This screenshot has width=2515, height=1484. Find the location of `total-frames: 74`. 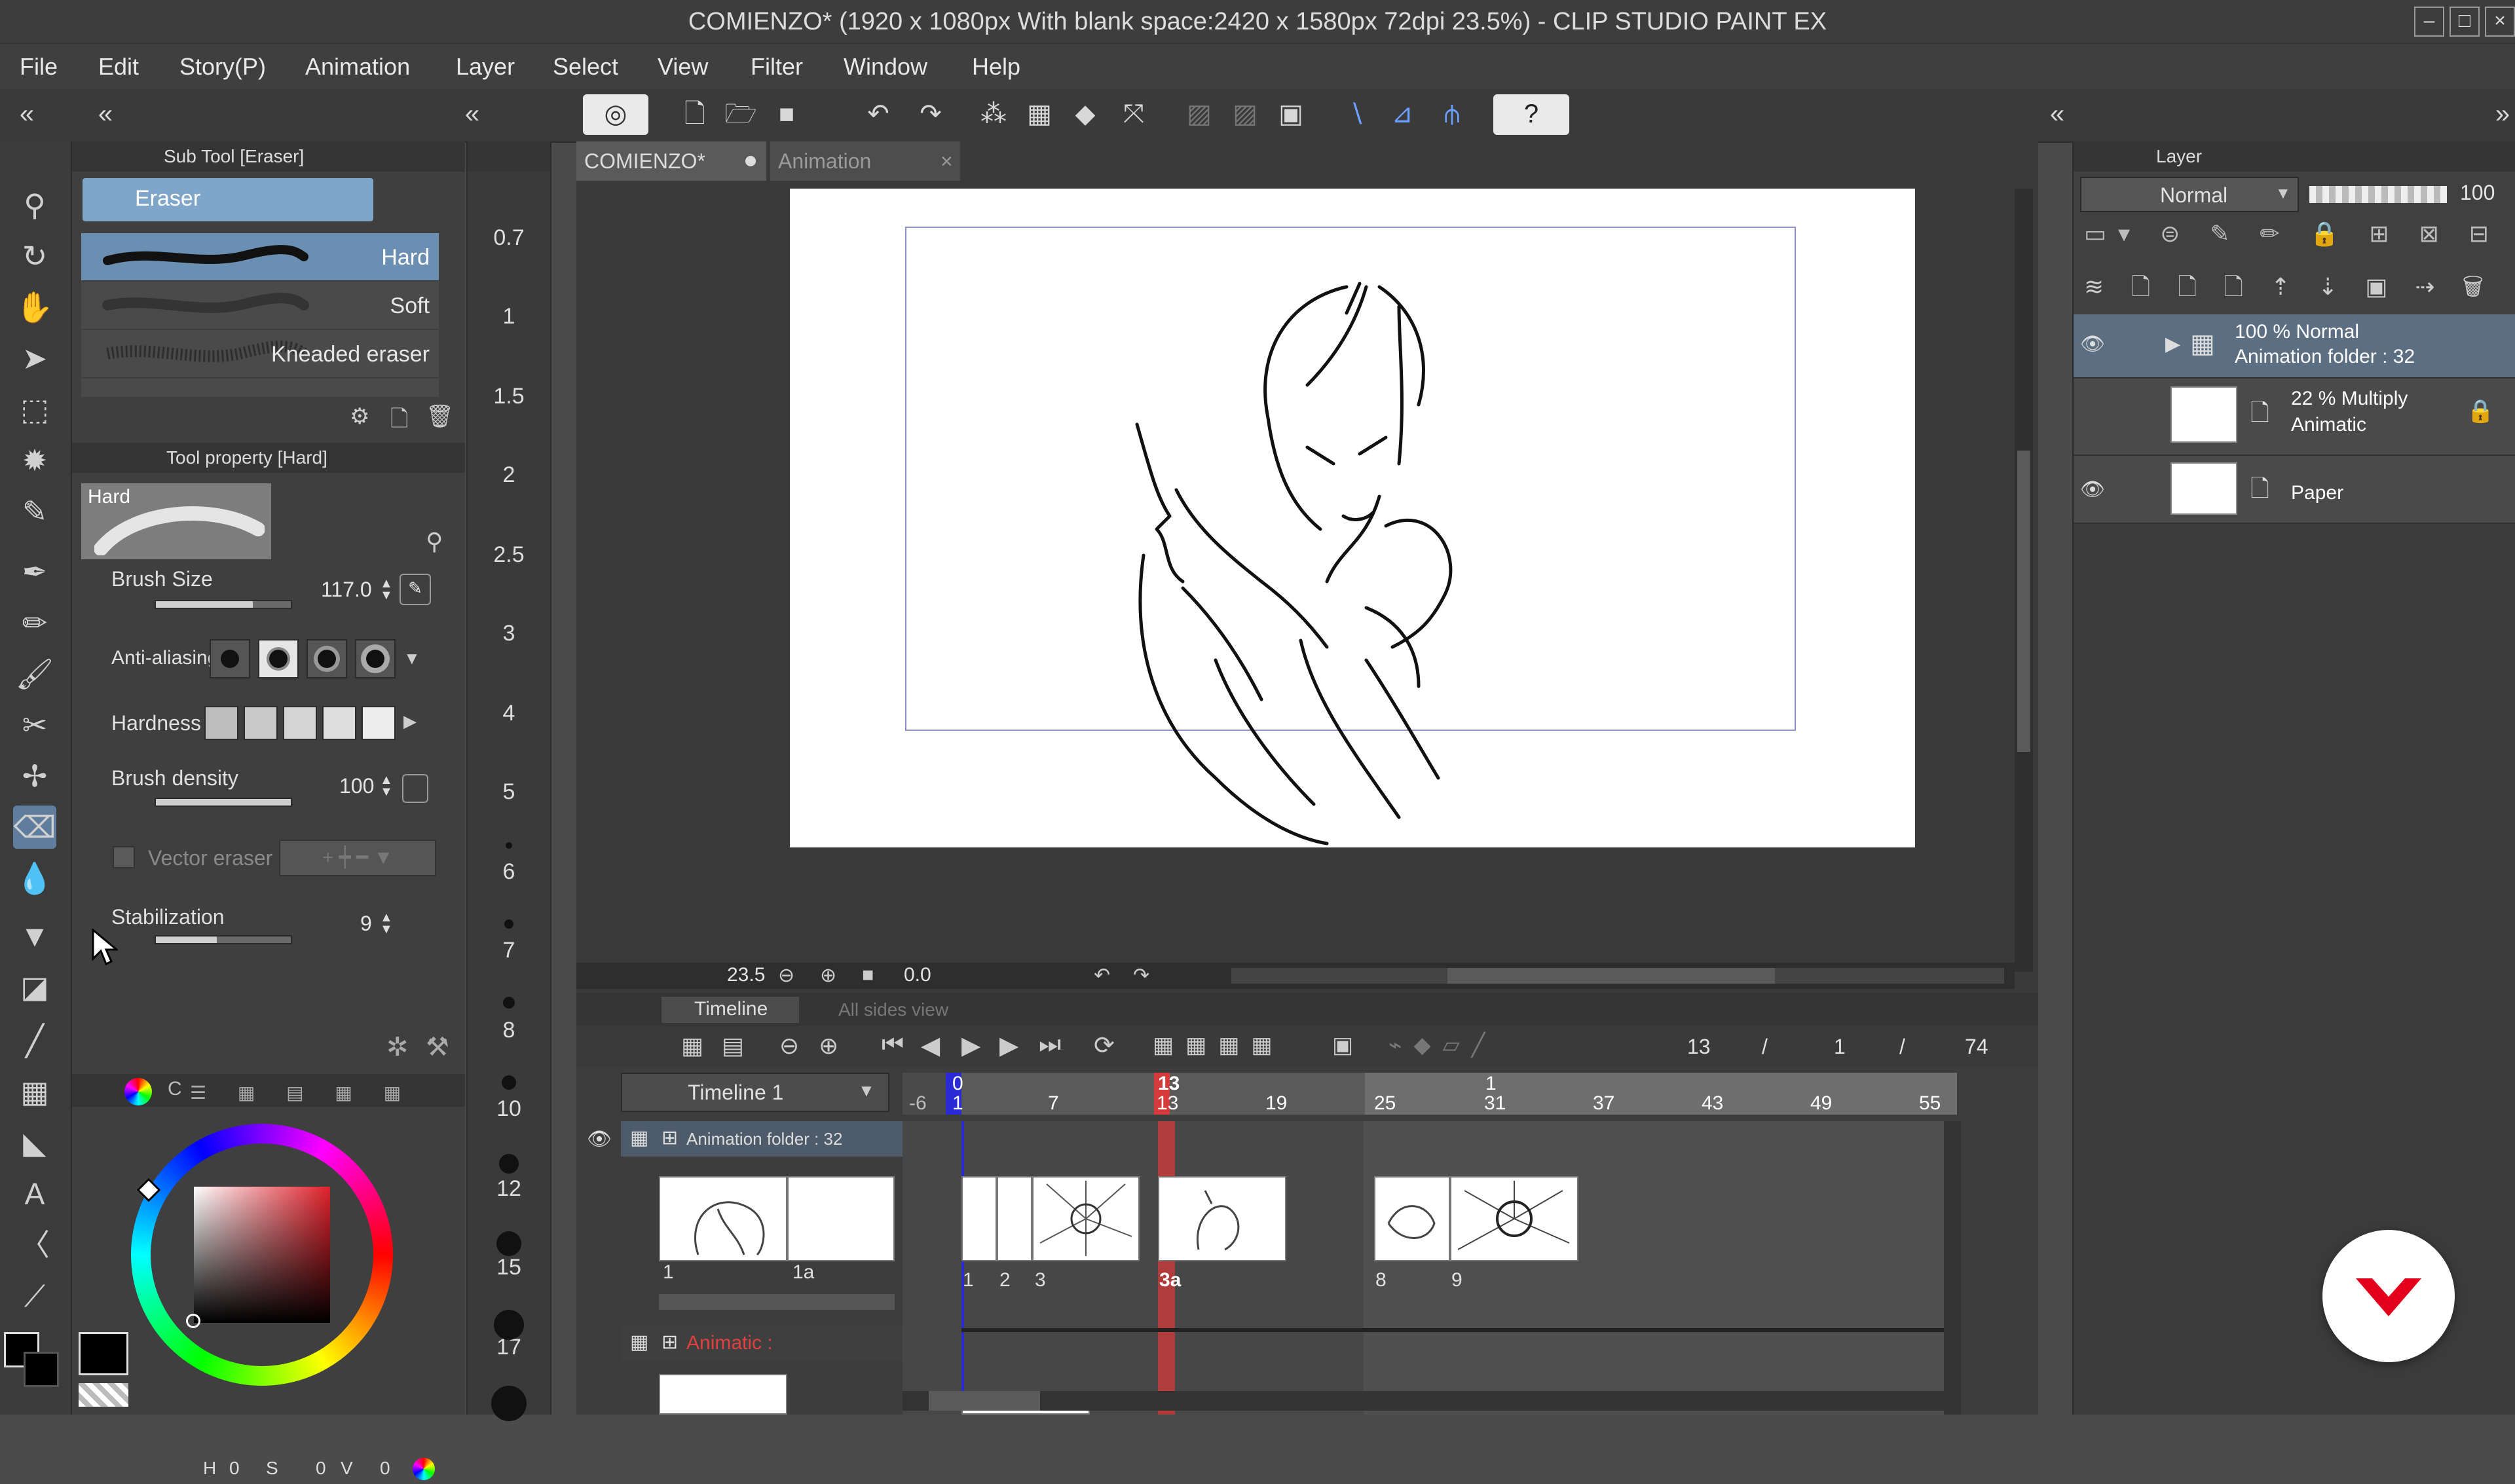

total-frames: 74 is located at coordinates (1976, 1047).